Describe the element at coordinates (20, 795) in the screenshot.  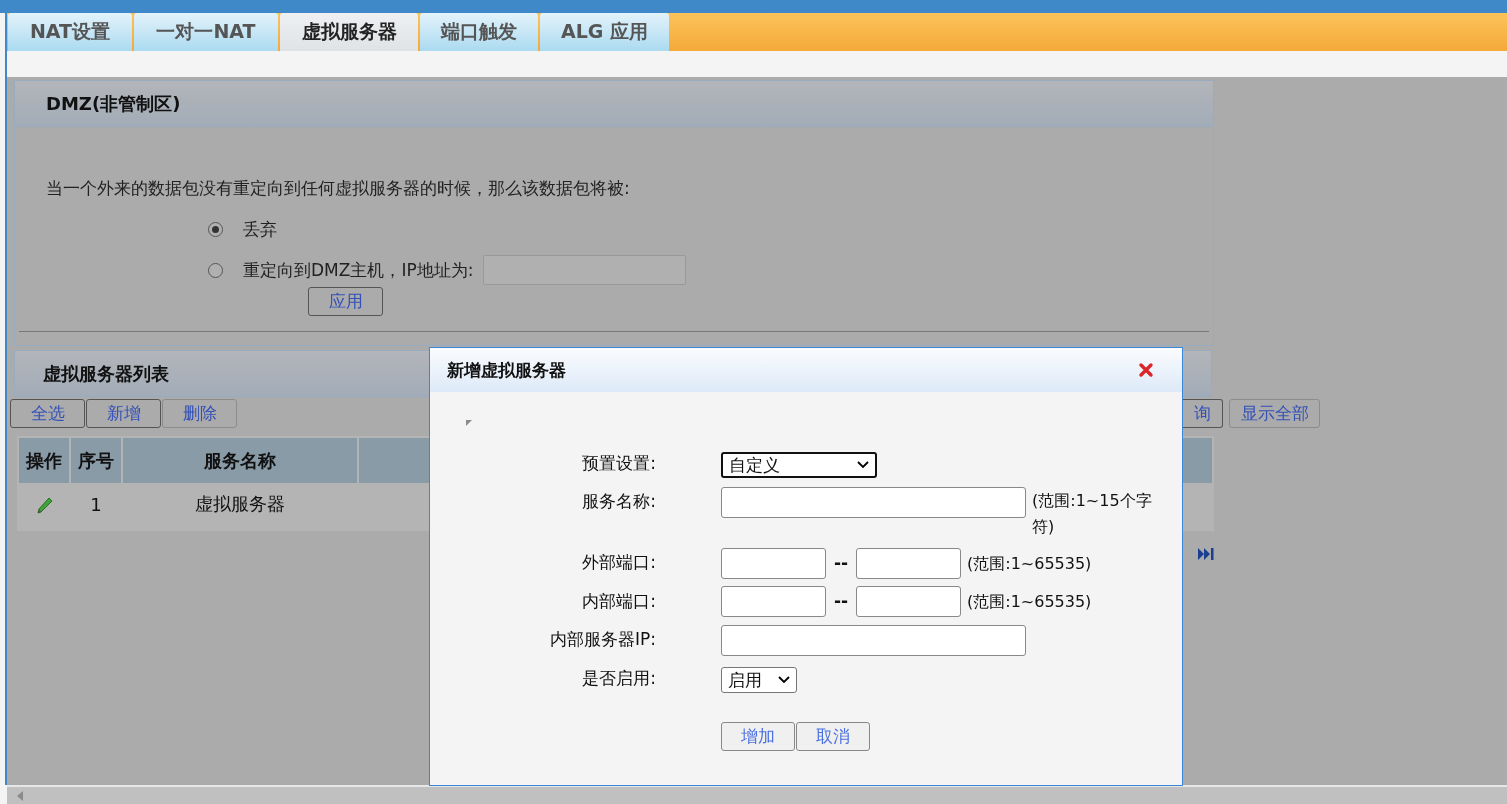
I see `scroll-left-icon` at that location.